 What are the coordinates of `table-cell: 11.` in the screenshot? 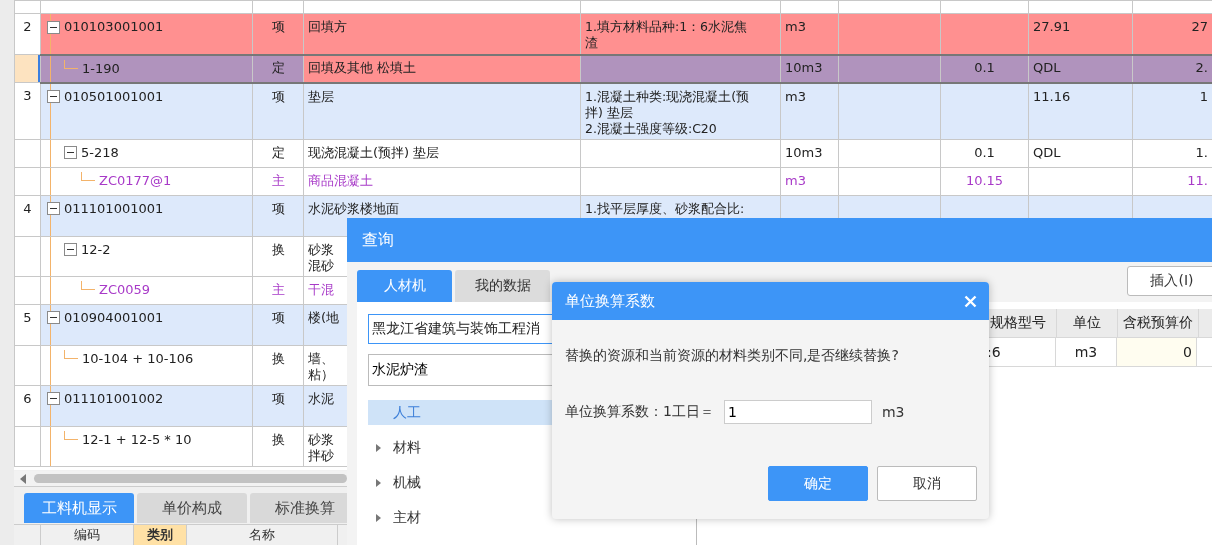 It's located at (1172, 181).